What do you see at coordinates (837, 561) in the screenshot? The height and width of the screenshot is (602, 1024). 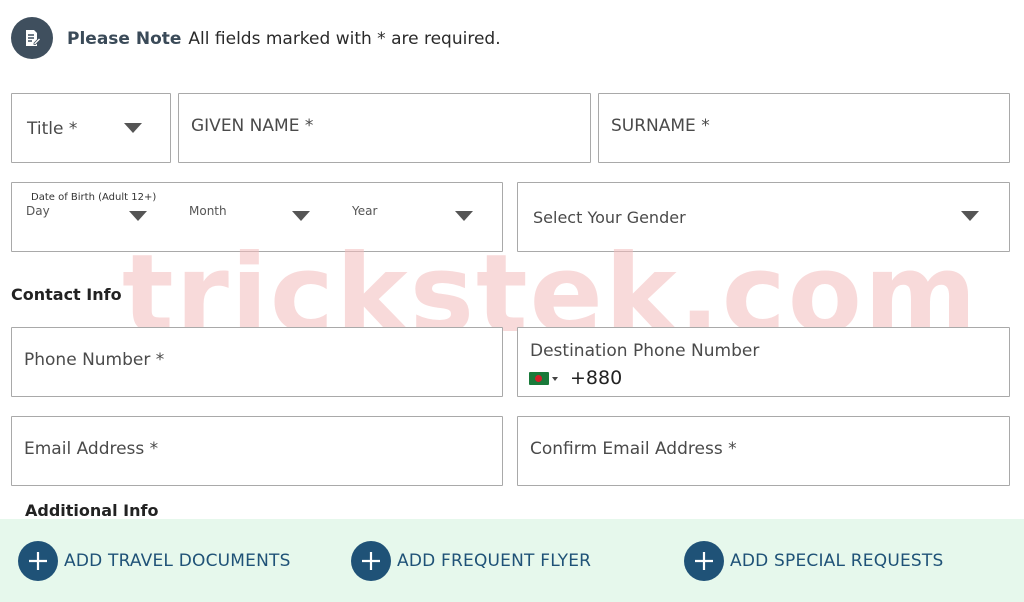 I see `add-special-requests-label: ADD SPECIAL REQUESTS` at bounding box center [837, 561].